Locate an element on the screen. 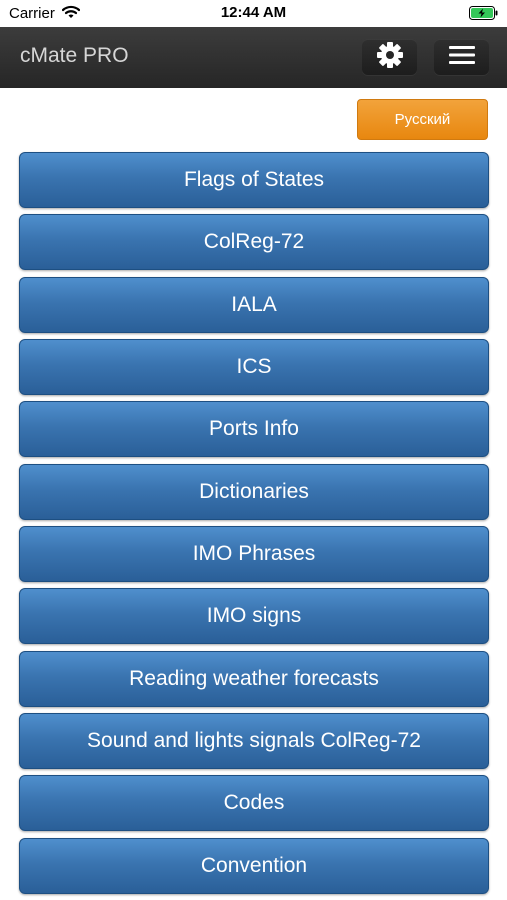 Image resolution: width=507 pixels, height=900 pixels. menu-item-imo-phrases: IMO Phrases is located at coordinates (254, 554).